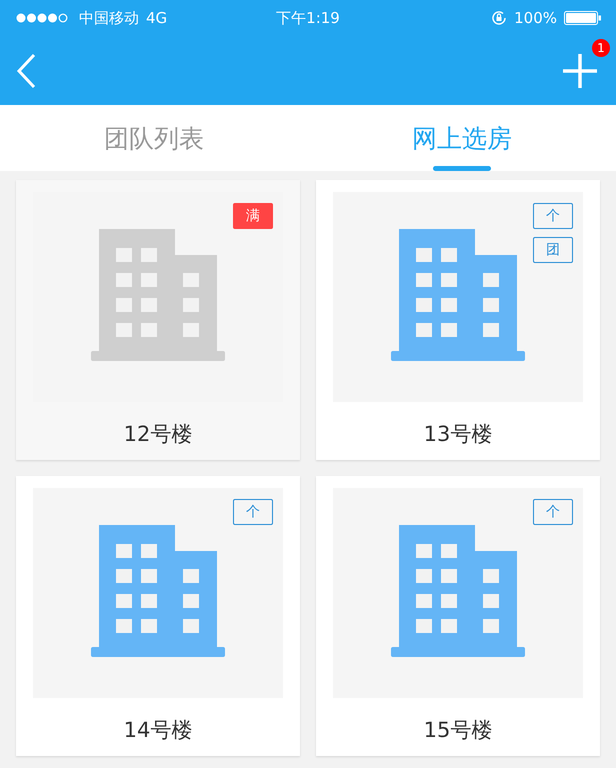  What do you see at coordinates (583, 18) in the screenshot?
I see `battery-icon` at bounding box center [583, 18].